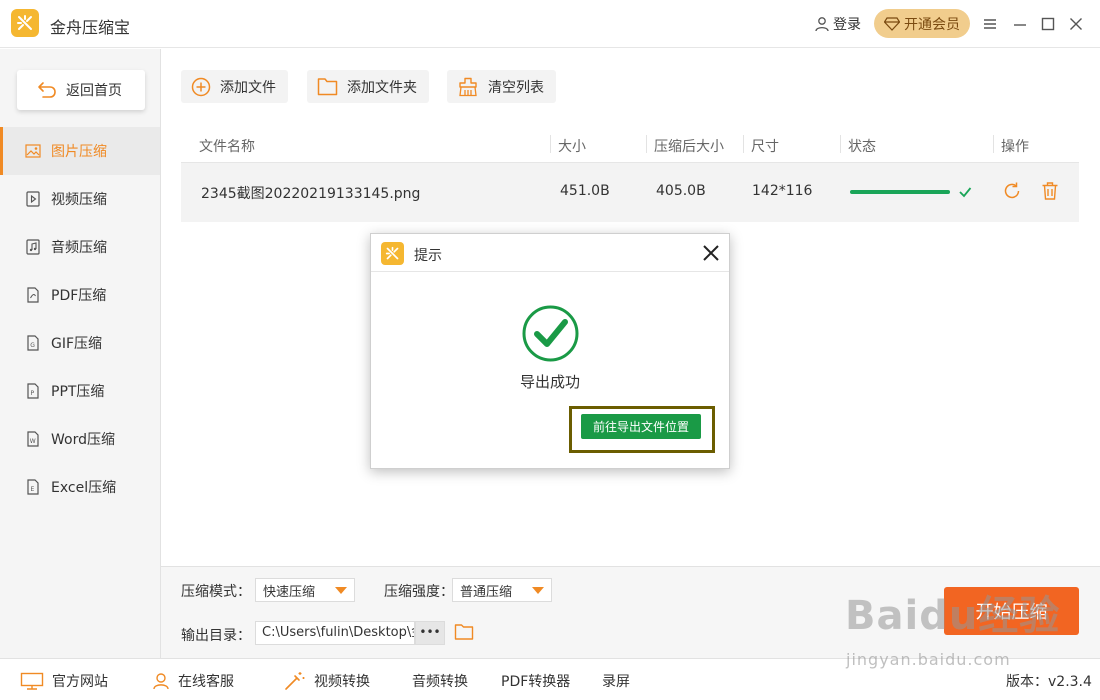  I want to click on sidebar-item-label: PPT压缩, so click(78, 392).